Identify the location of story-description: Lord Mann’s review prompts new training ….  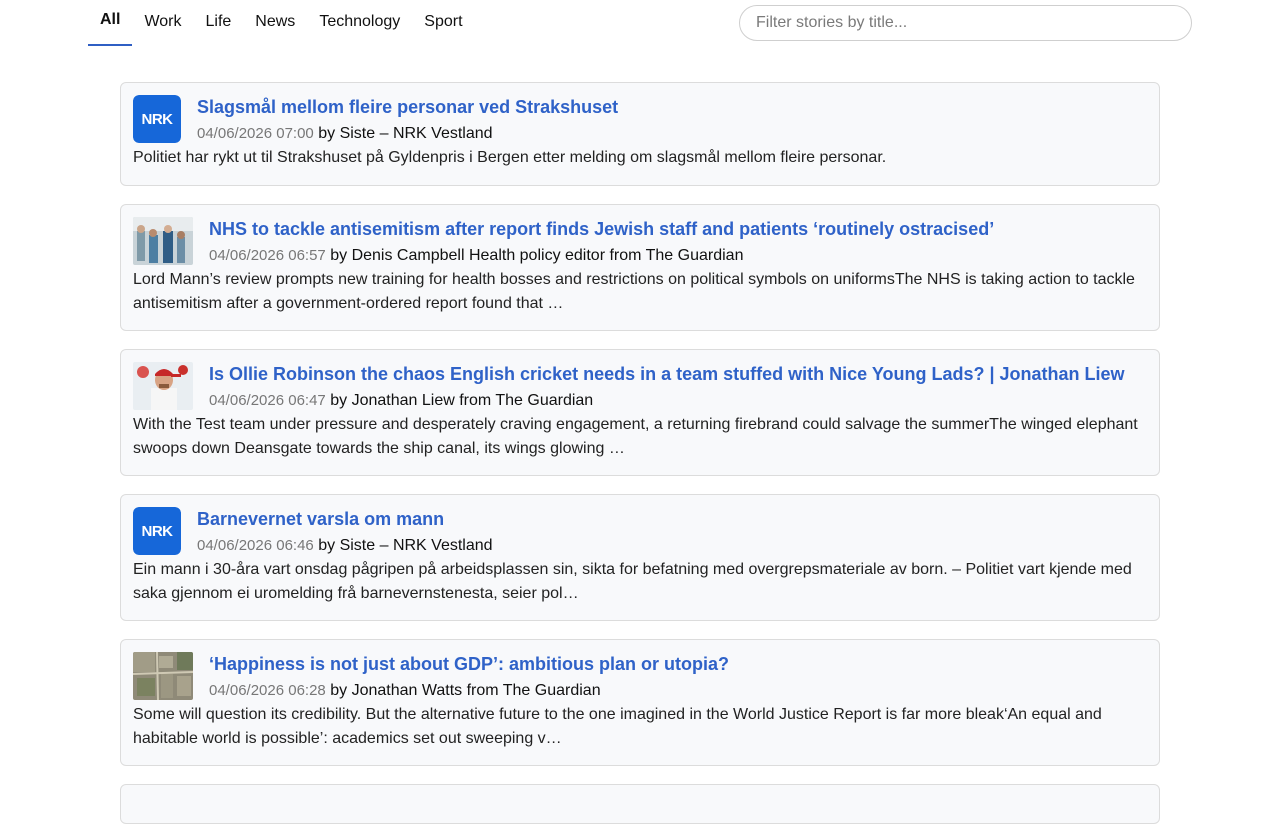
(634, 291).